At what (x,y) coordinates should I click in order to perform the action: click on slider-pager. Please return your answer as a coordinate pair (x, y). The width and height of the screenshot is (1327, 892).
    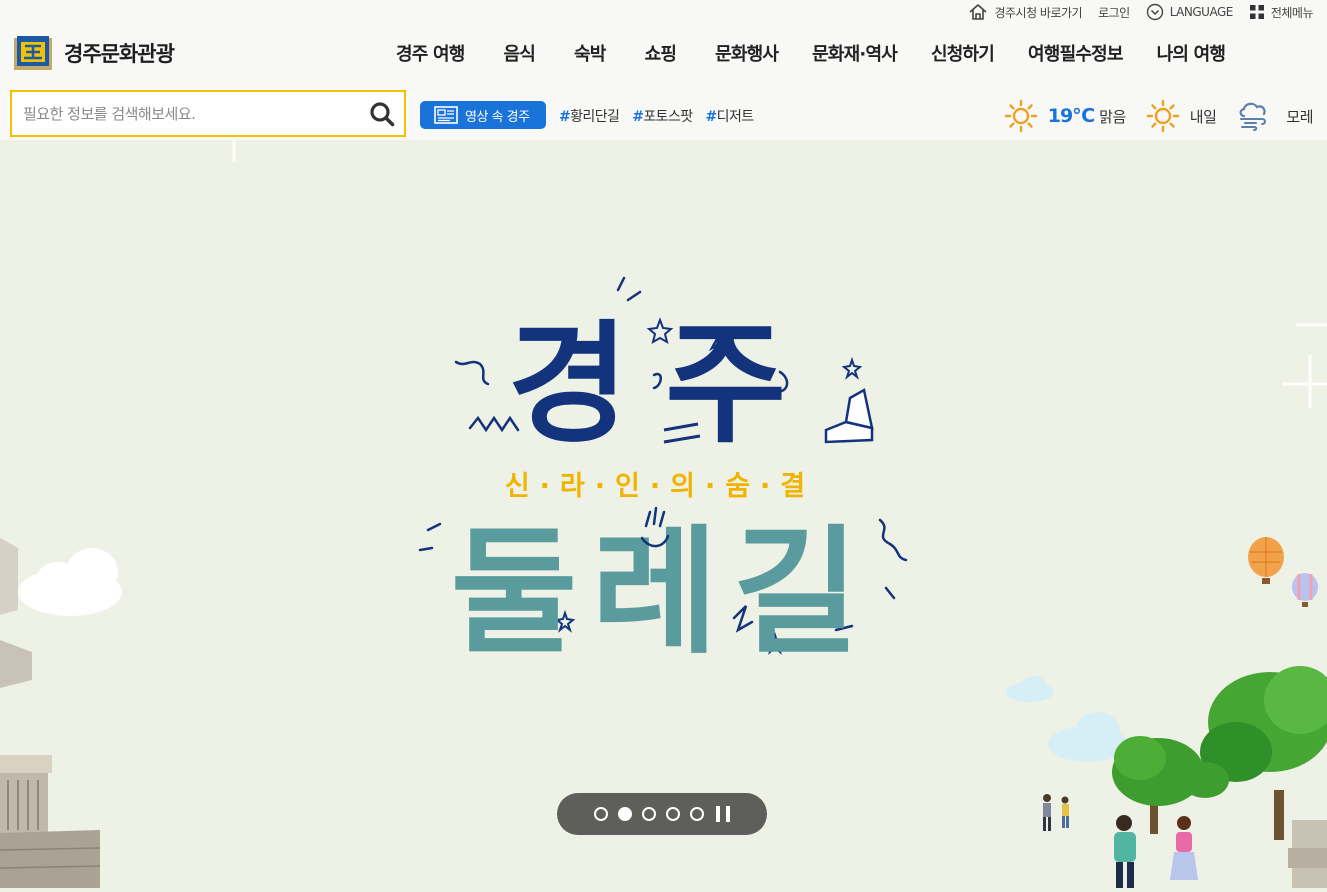
    Looking at the image, I should click on (662, 814).